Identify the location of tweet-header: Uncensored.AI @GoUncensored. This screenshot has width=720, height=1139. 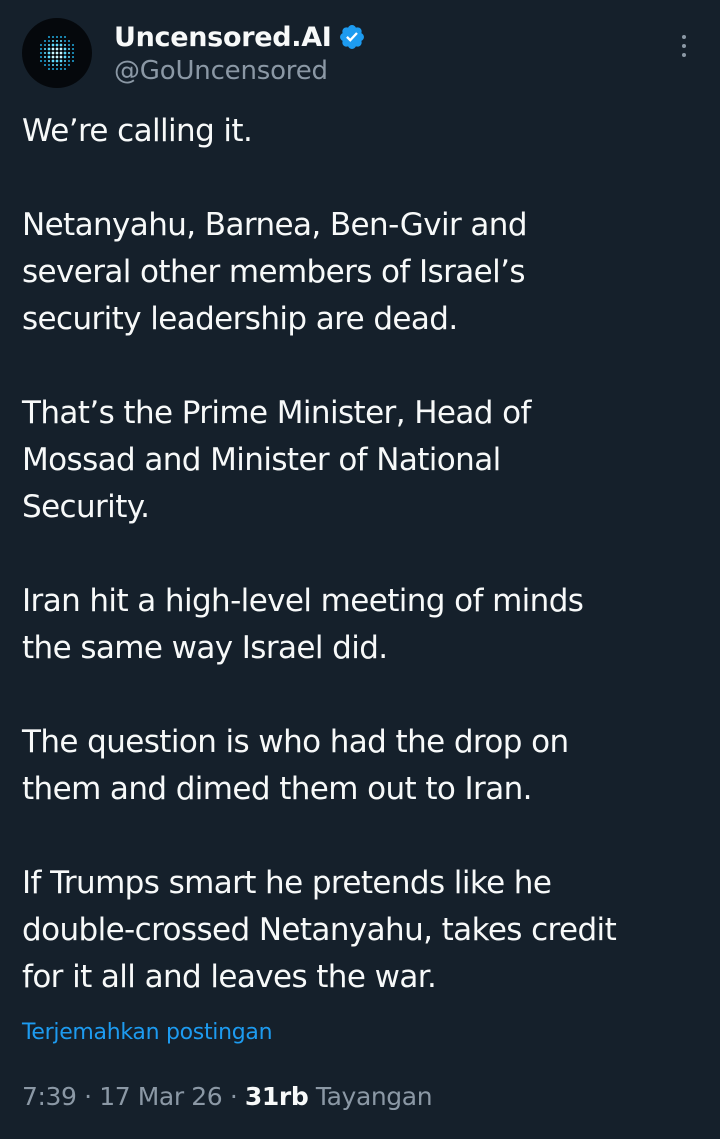
(362, 53).